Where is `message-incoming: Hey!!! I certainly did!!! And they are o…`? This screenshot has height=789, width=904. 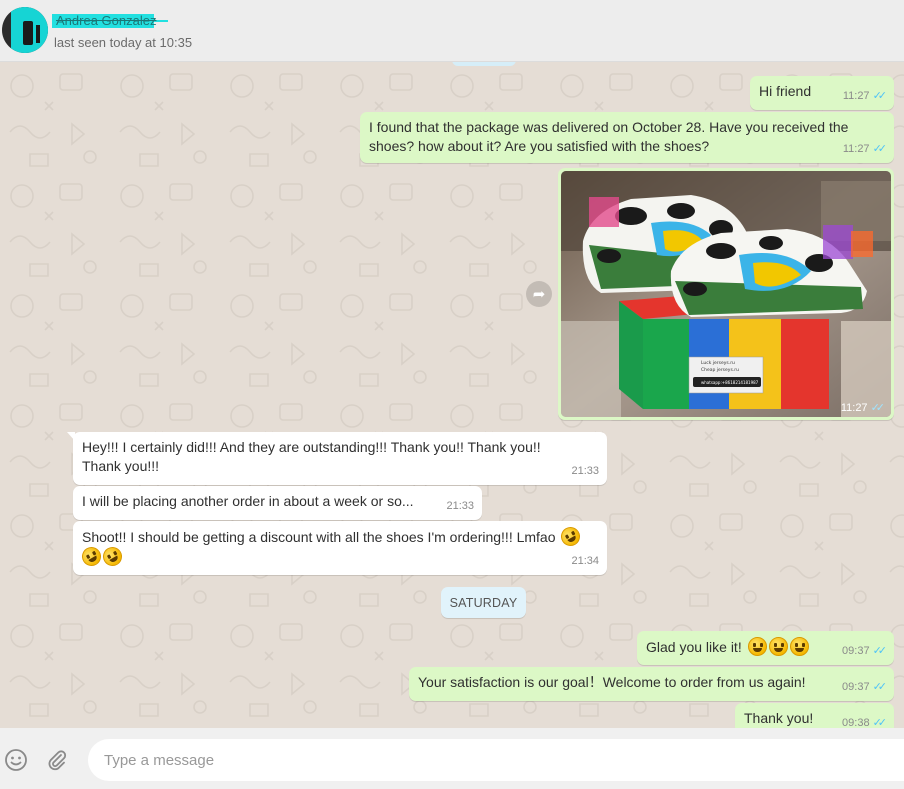
message-incoming: Hey!!! I certainly did!!! And they are o… is located at coordinates (337, 458).